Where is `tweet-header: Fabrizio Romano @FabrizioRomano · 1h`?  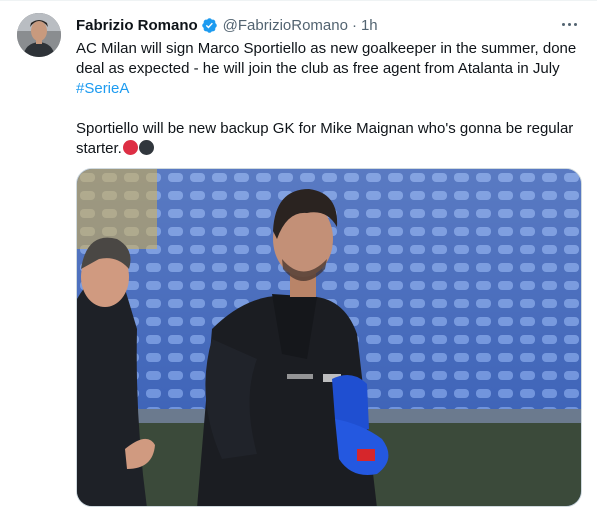 tweet-header: Fabrizio Romano @FabrizioRomano · 1h is located at coordinates (227, 25).